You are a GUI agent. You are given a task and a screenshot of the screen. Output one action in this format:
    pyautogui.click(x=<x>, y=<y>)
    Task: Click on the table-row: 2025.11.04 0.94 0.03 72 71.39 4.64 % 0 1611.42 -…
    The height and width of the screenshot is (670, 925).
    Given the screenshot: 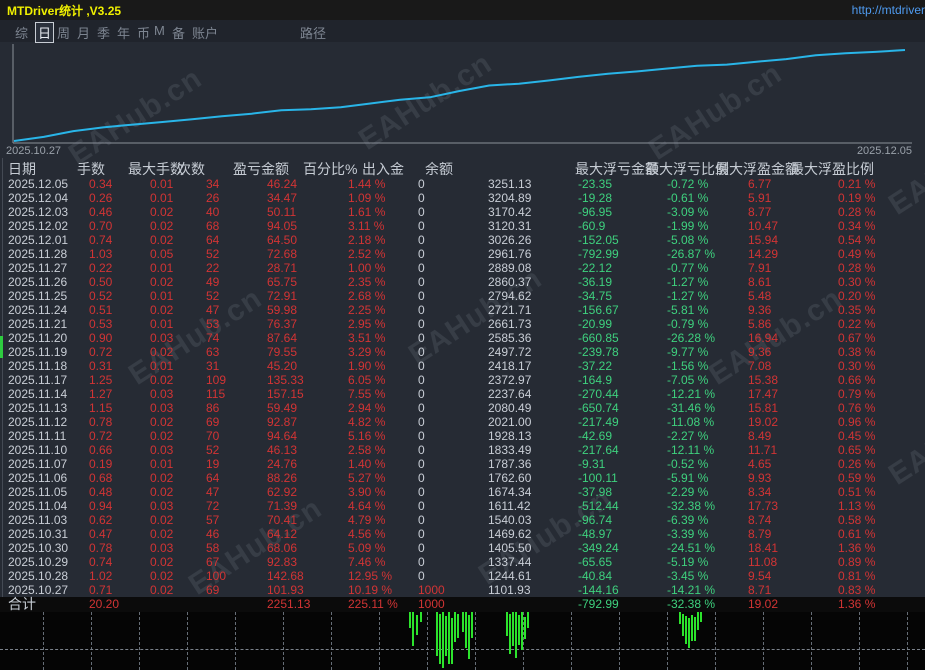 What is the action you would take?
    pyautogui.click(x=462, y=506)
    